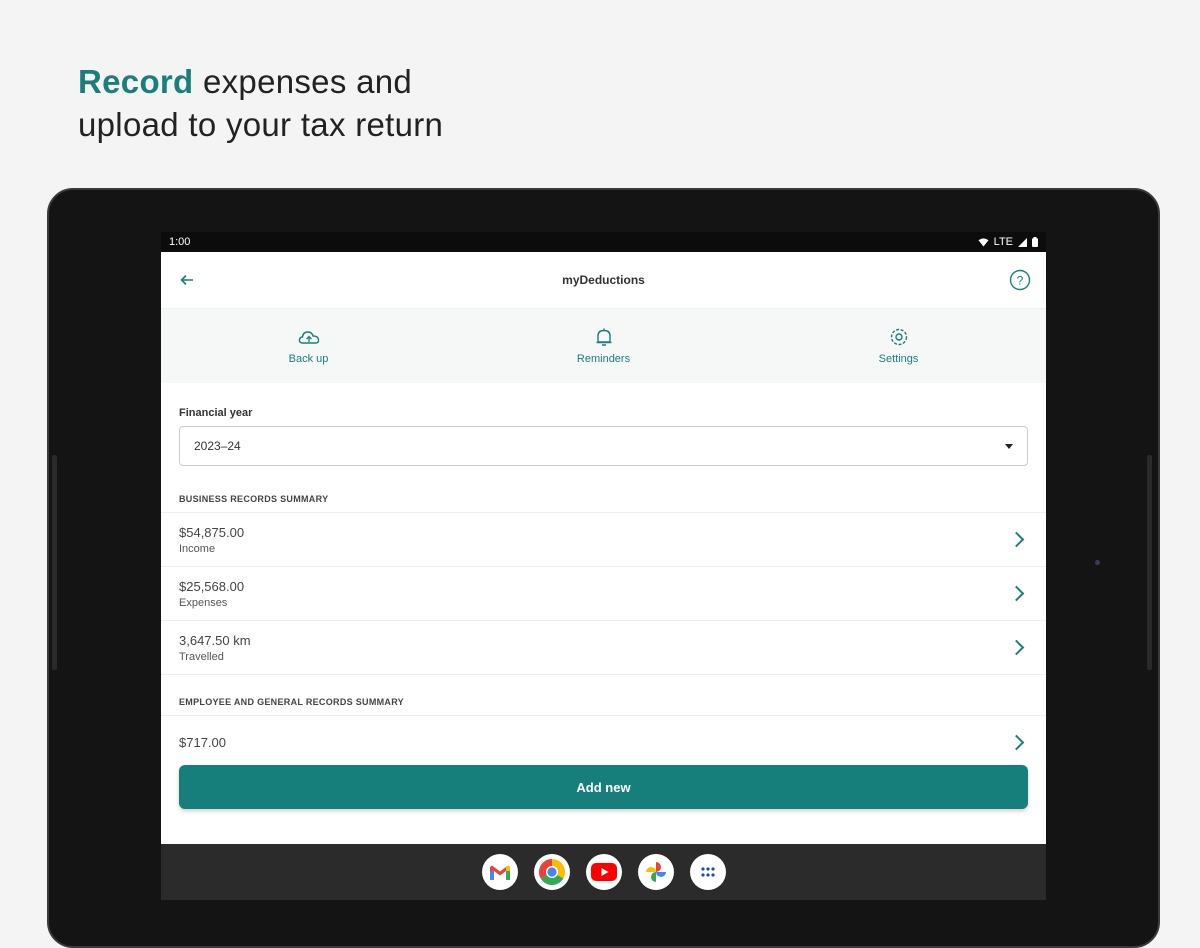 The width and height of the screenshot is (1200, 948). I want to click on add-new-button: Add new, so click(603, 787).